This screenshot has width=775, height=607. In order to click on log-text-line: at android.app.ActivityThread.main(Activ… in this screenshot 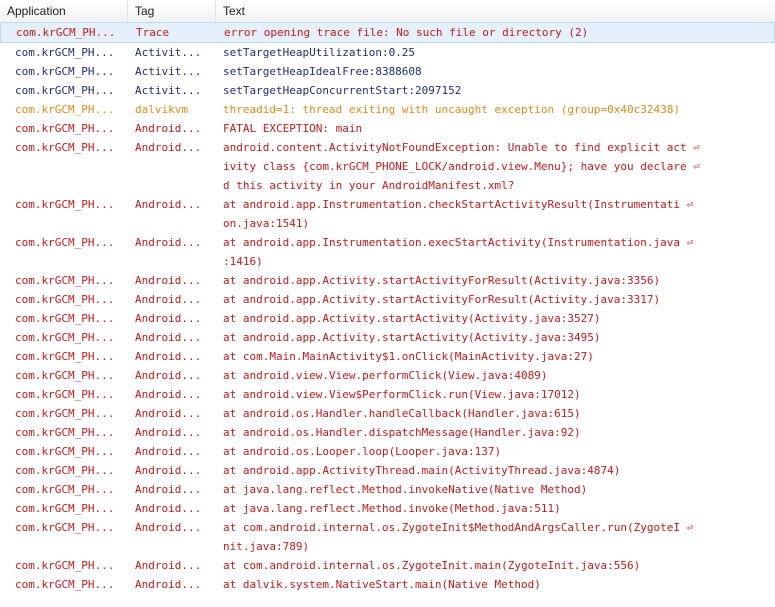, I will do `click(422, 470)`.